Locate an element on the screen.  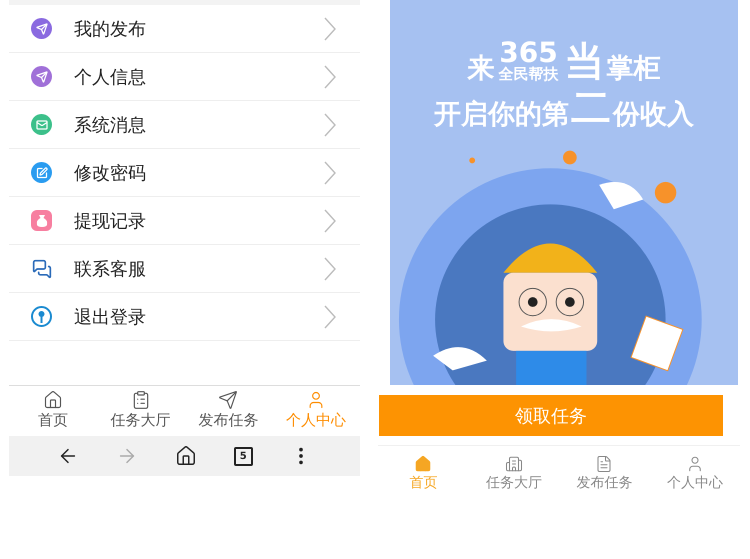
menu-item: 个人信息 is located at coordinates (184, 77).